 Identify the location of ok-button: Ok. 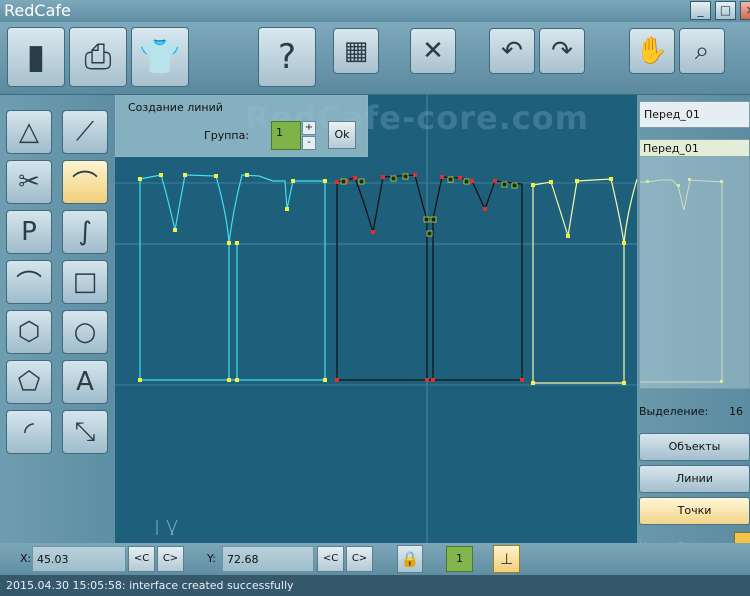
(342, 135).